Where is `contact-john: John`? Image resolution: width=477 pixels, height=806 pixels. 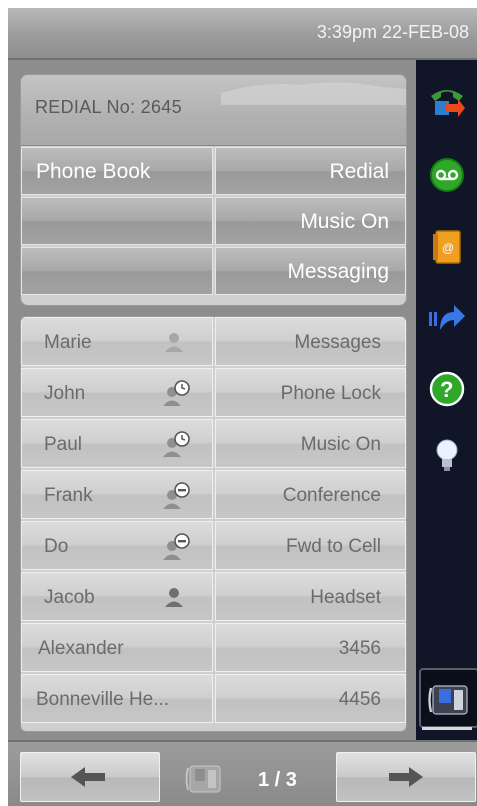 contact-john: John is located at coordinates (117, 392).